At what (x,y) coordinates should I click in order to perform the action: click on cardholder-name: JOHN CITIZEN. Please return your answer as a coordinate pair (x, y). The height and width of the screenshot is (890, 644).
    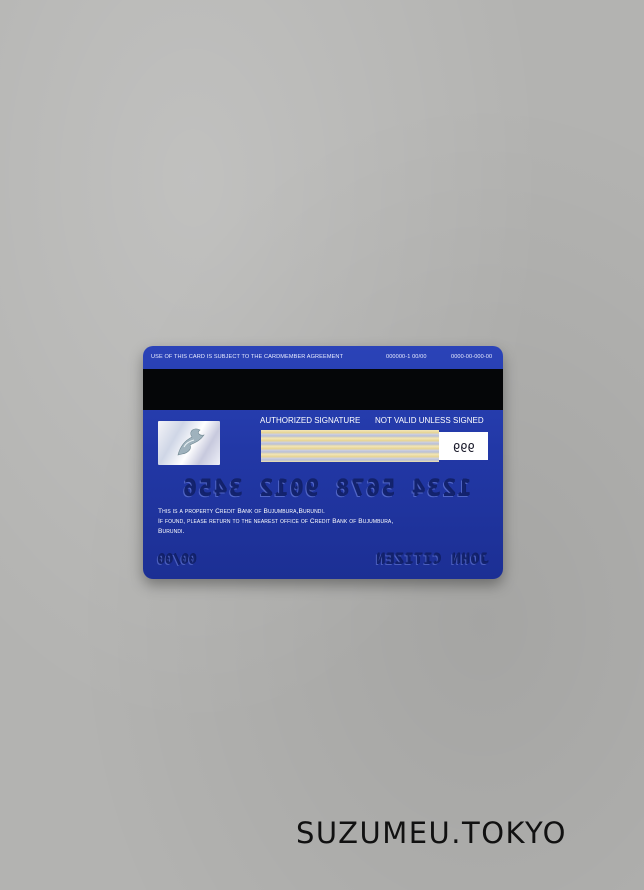
    Looking at the image, I should click on (432, 560).